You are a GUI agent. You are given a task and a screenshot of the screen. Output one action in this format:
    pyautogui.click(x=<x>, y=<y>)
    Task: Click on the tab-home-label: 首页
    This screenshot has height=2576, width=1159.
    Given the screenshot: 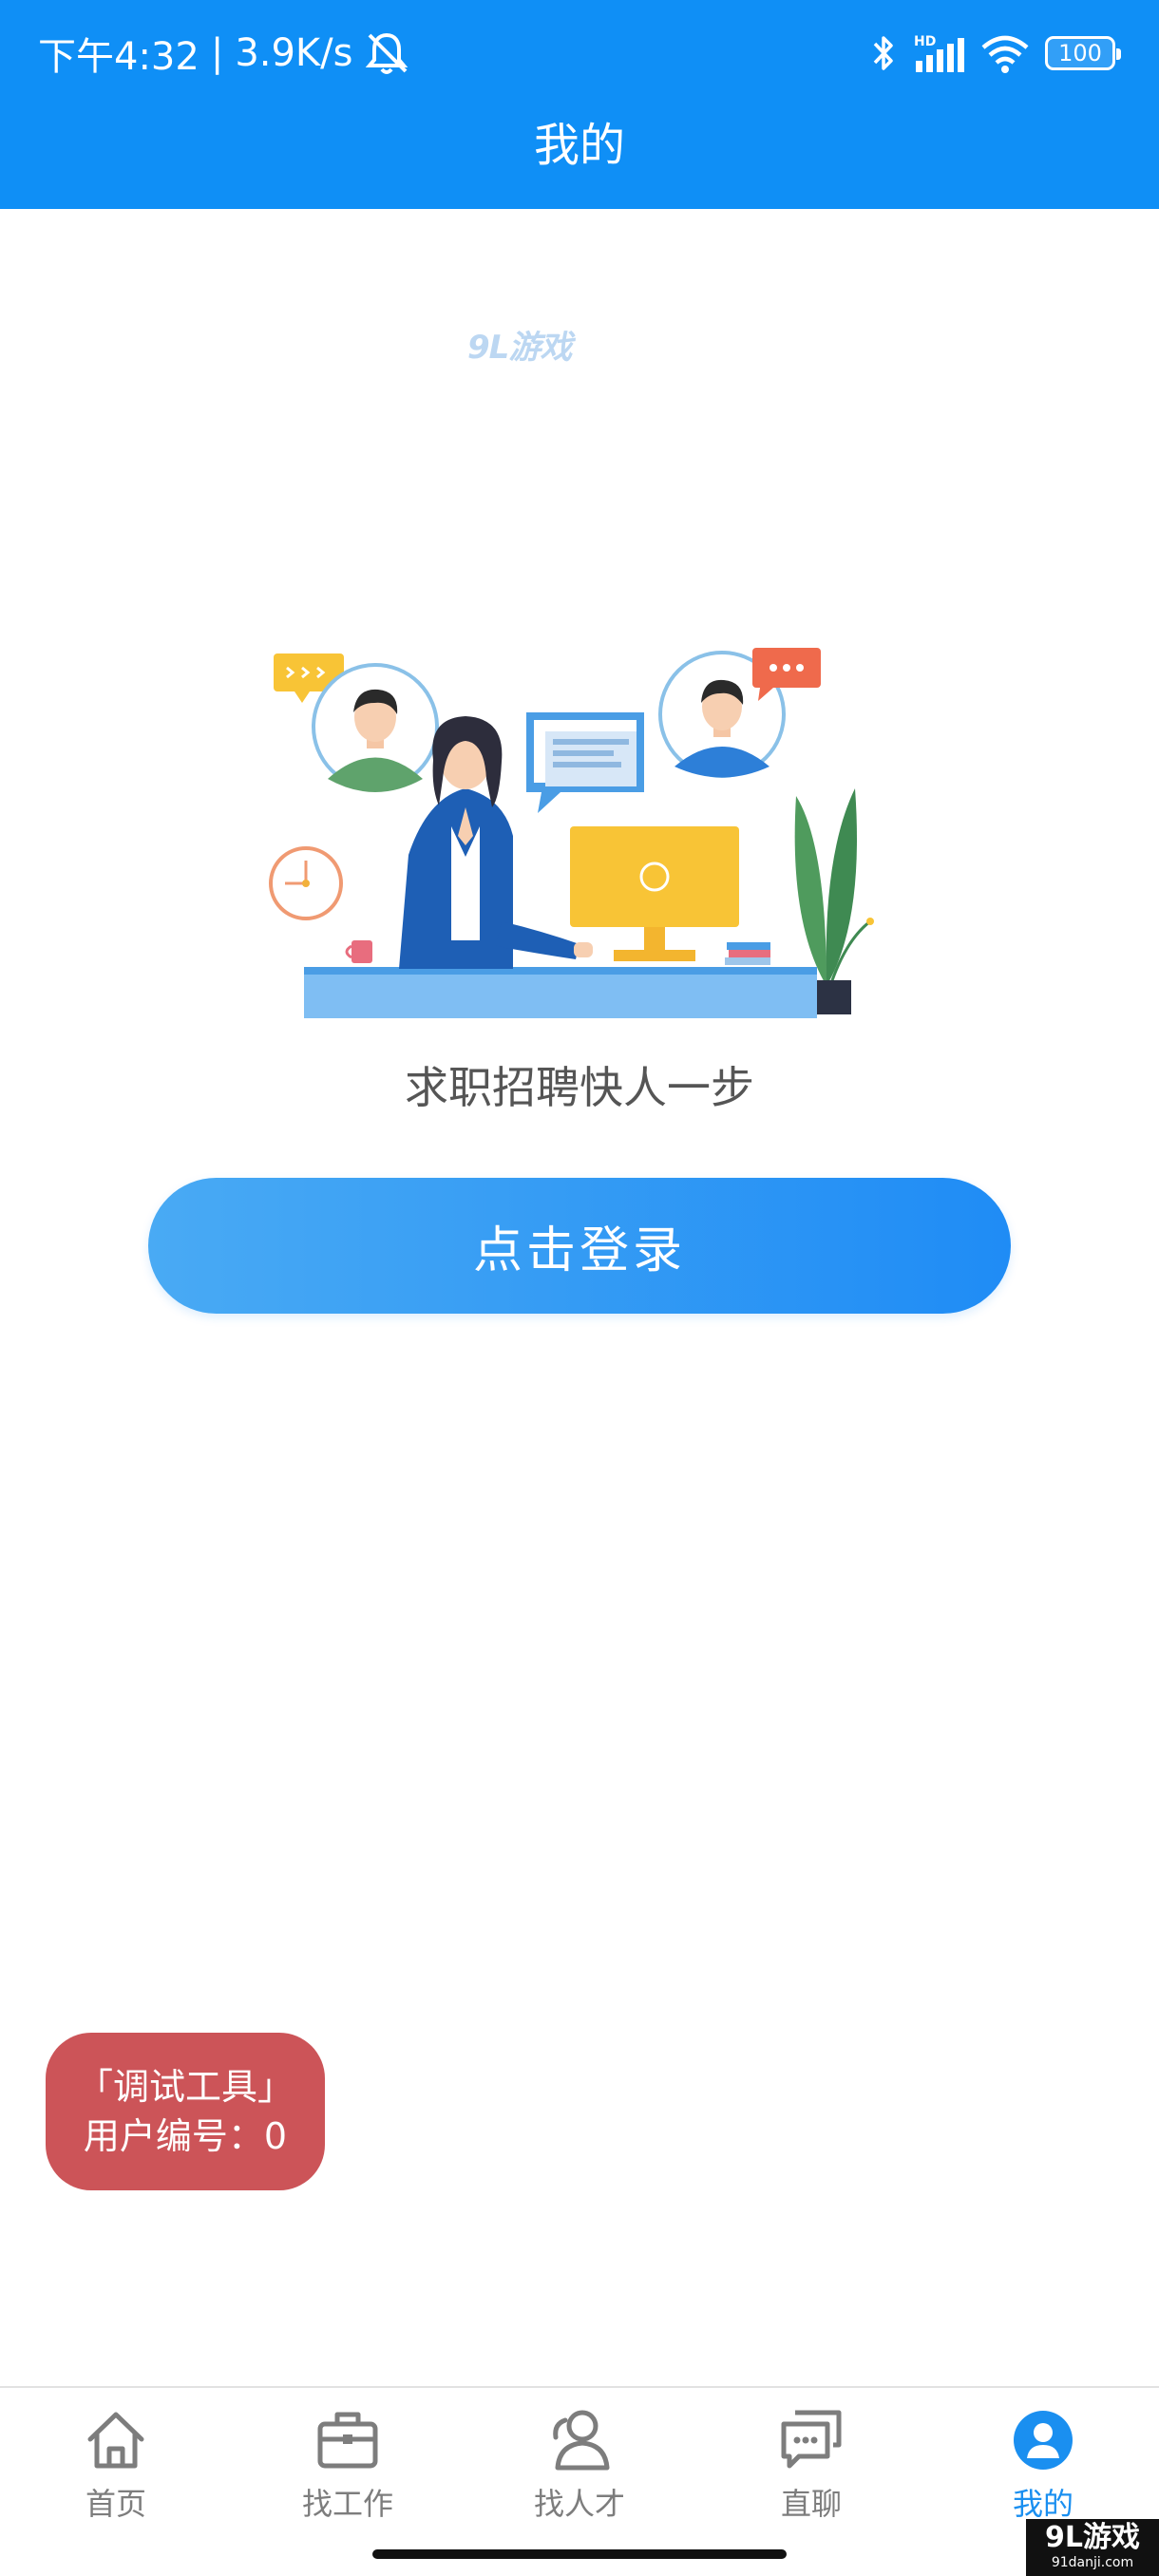 What is the action you would take?
    pyautogui.click(x=115, y=2504)
    